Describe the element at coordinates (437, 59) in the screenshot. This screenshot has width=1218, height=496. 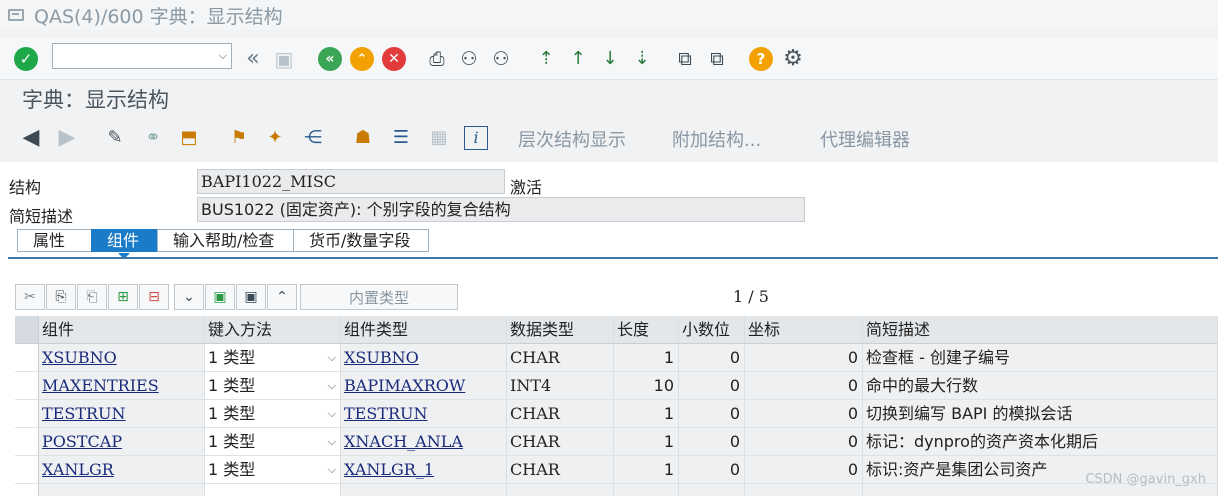
I see `print-icon: ⎙` at that location.